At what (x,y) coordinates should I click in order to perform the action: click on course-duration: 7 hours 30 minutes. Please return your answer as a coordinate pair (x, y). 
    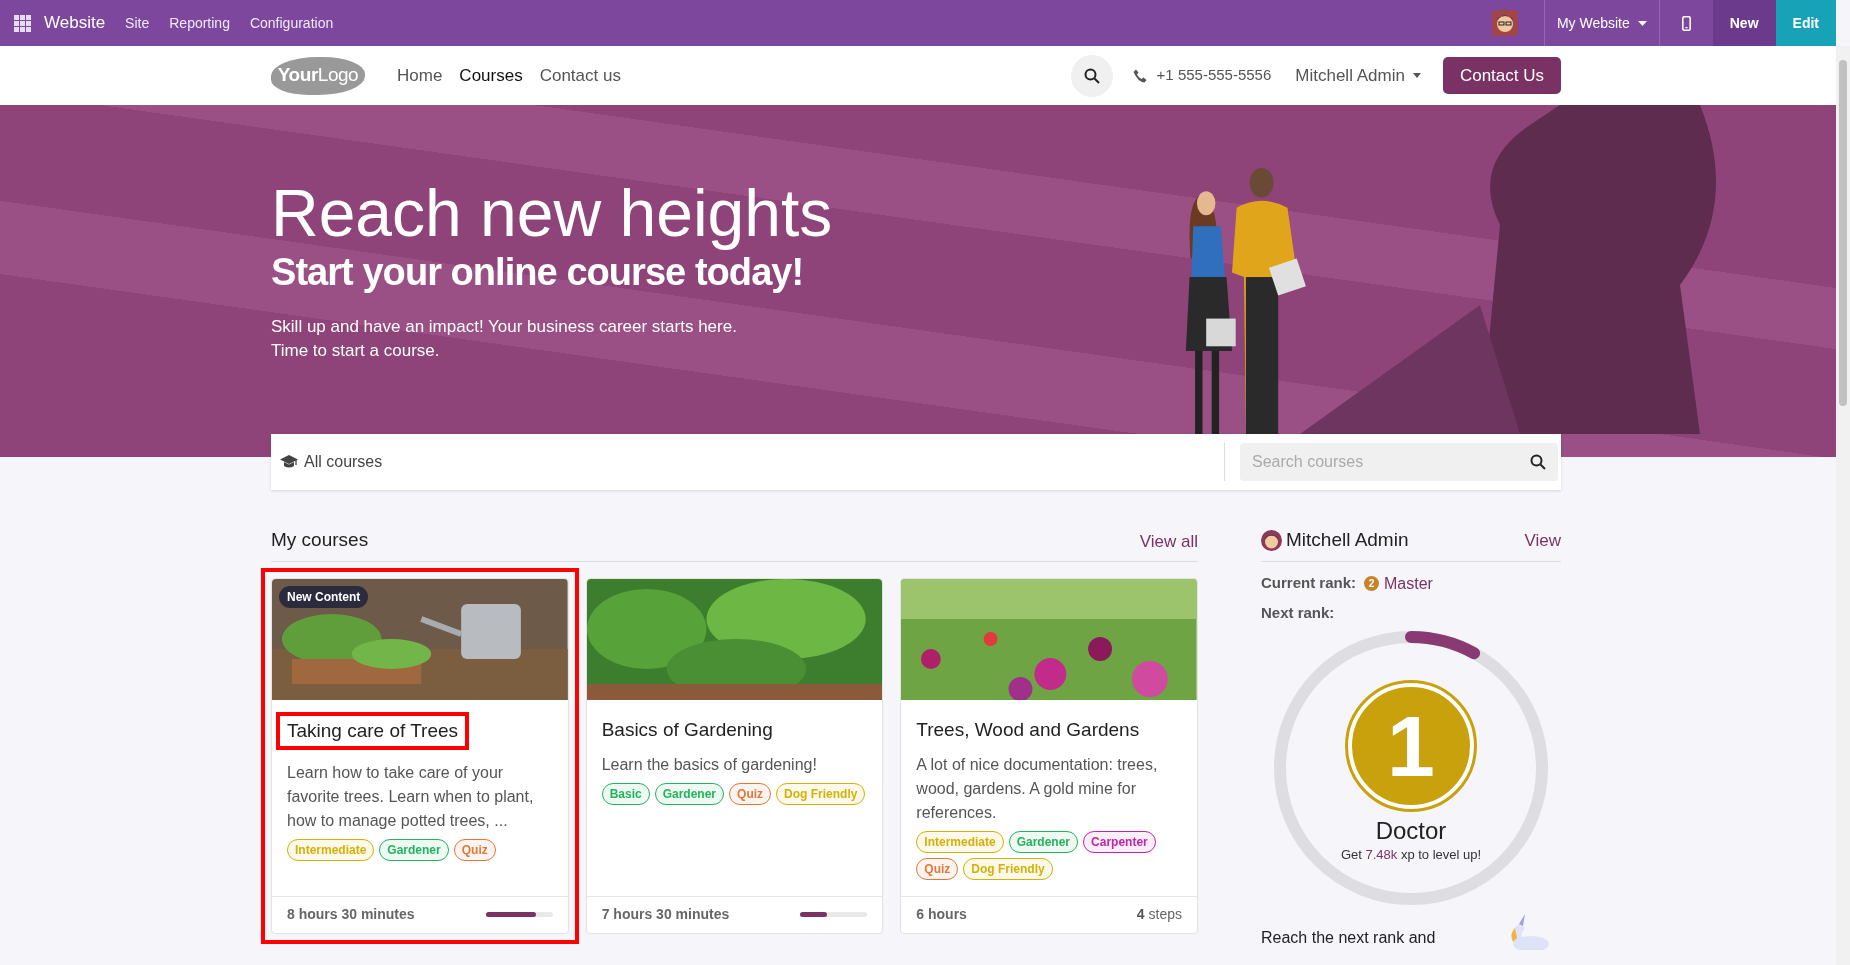
    Looking at the image, I should click on (665, 914).